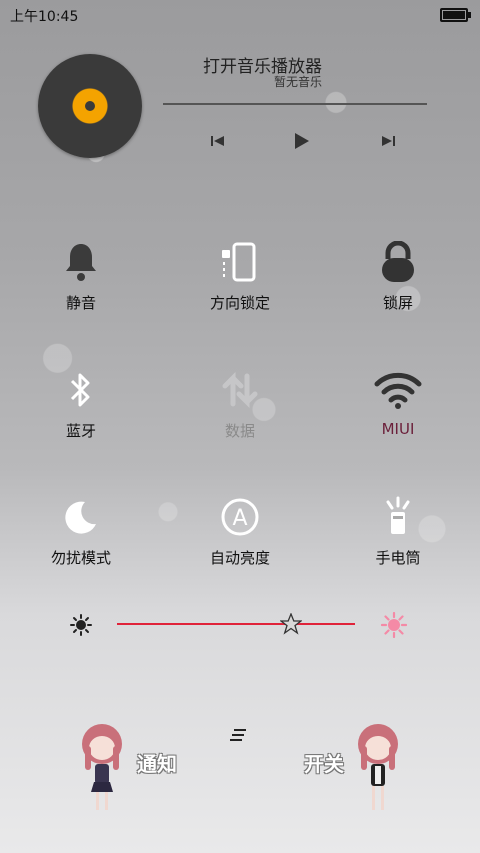 Image resolution: width=480 pixels, height=853 pixels. I want to click on toggle-do-not-disturb: 勿扰模式, so click(81, 530).